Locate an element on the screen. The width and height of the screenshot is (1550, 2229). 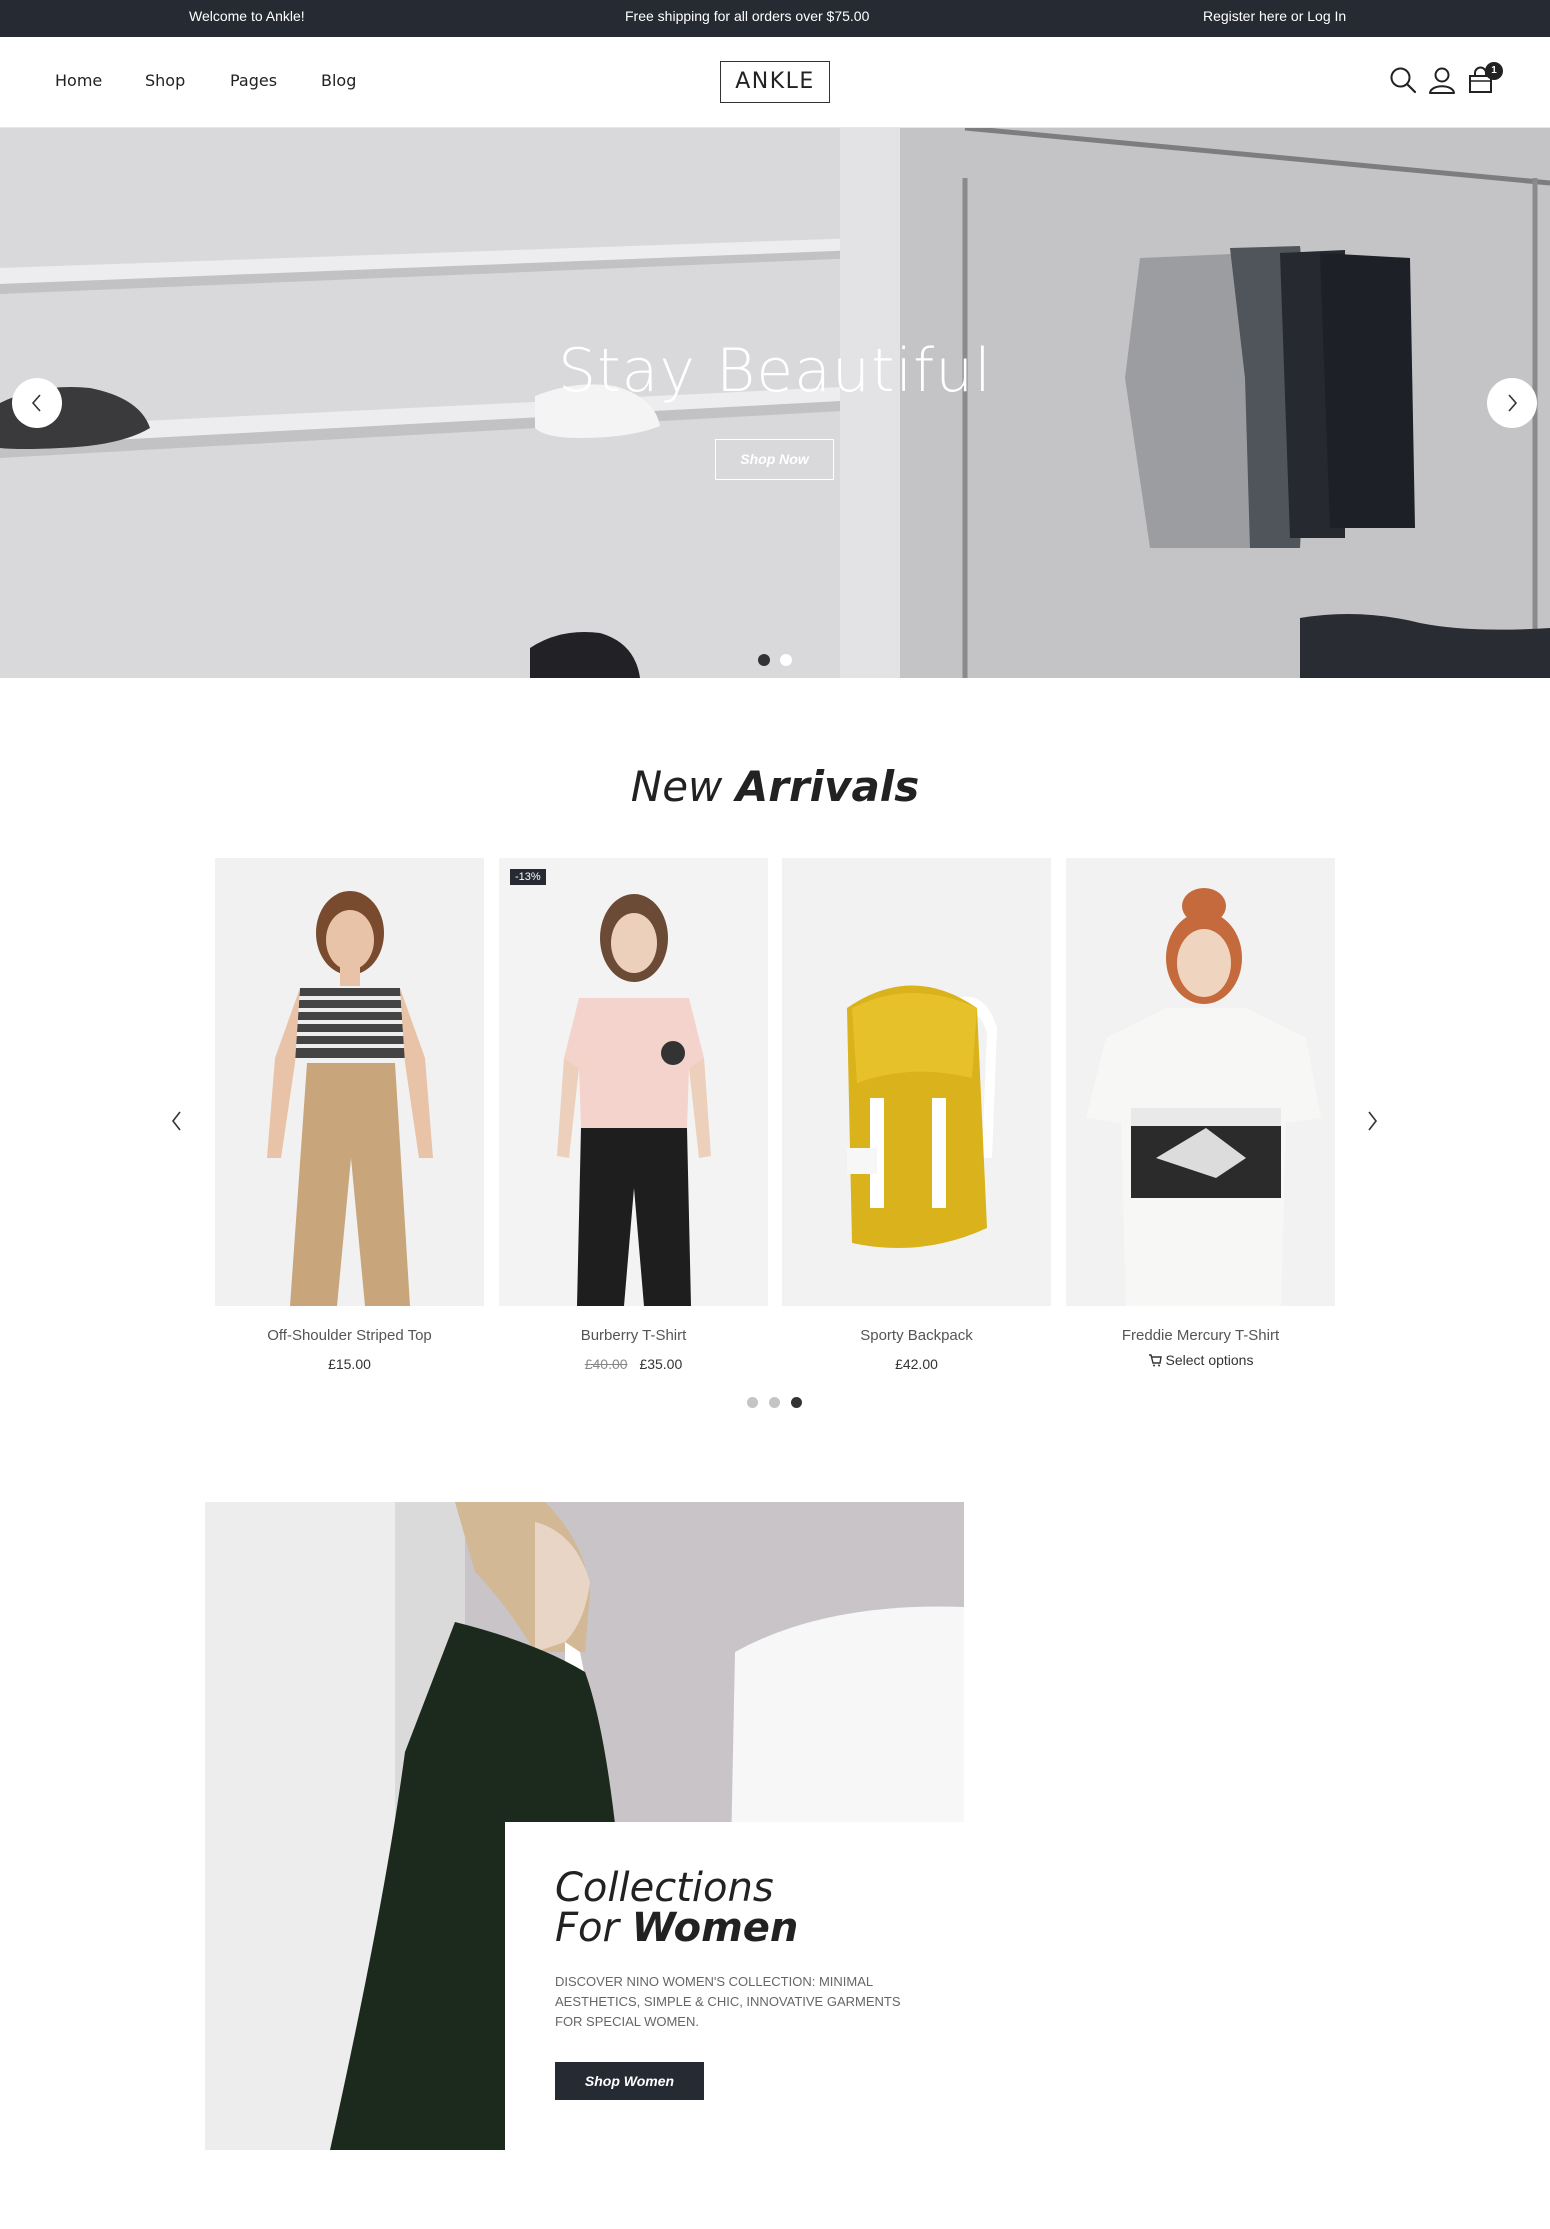
site-header: Home Shop Pages Blog ANKLE 1 is located at coordinates (775, 82).